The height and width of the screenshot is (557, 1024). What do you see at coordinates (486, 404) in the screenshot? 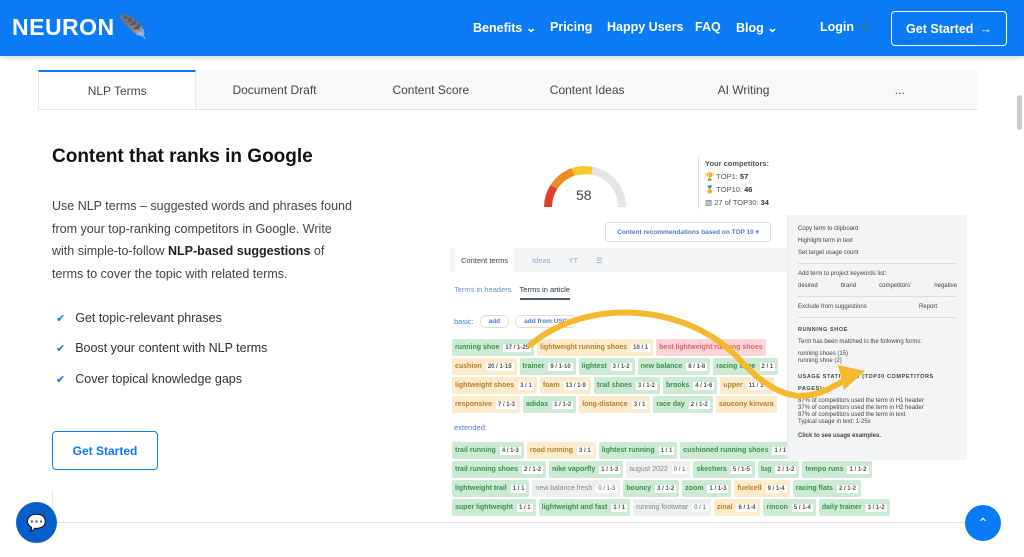
I see `term-chip: responsive 7 / 1-3` at bounding box center [486, 404].